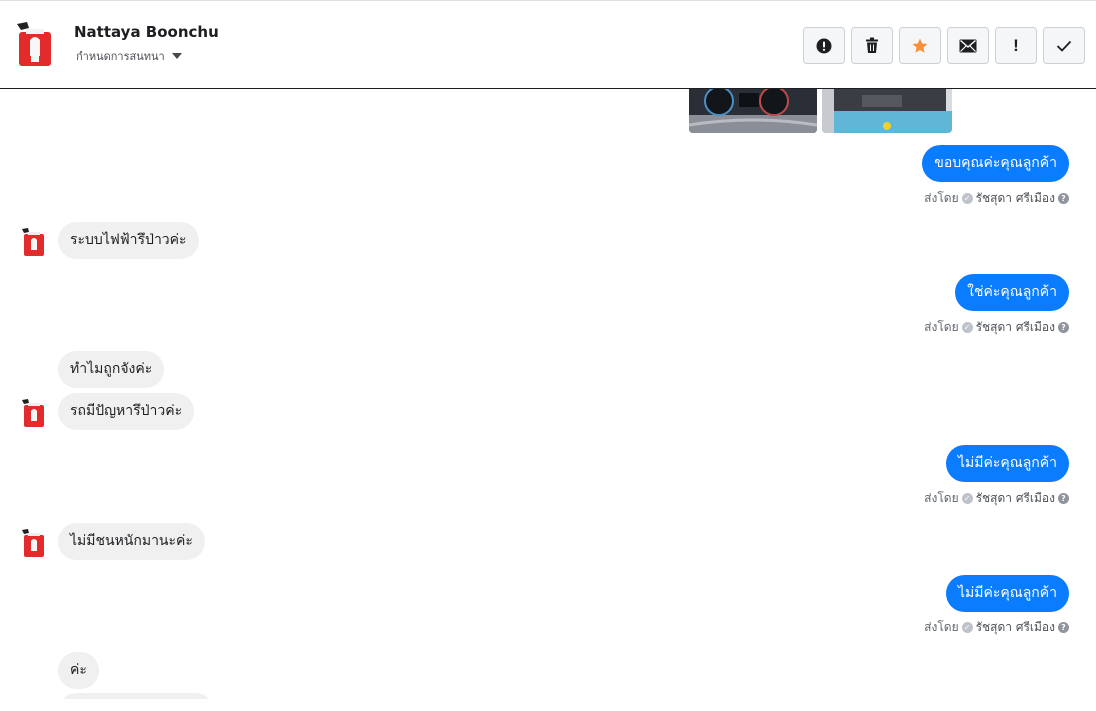 The height and width of the screenshot is (711, 1096). I want to click on incoming-message-bubble: ระบบไฟฟ้ารึป่าวค่ะ, so click(128, 240).